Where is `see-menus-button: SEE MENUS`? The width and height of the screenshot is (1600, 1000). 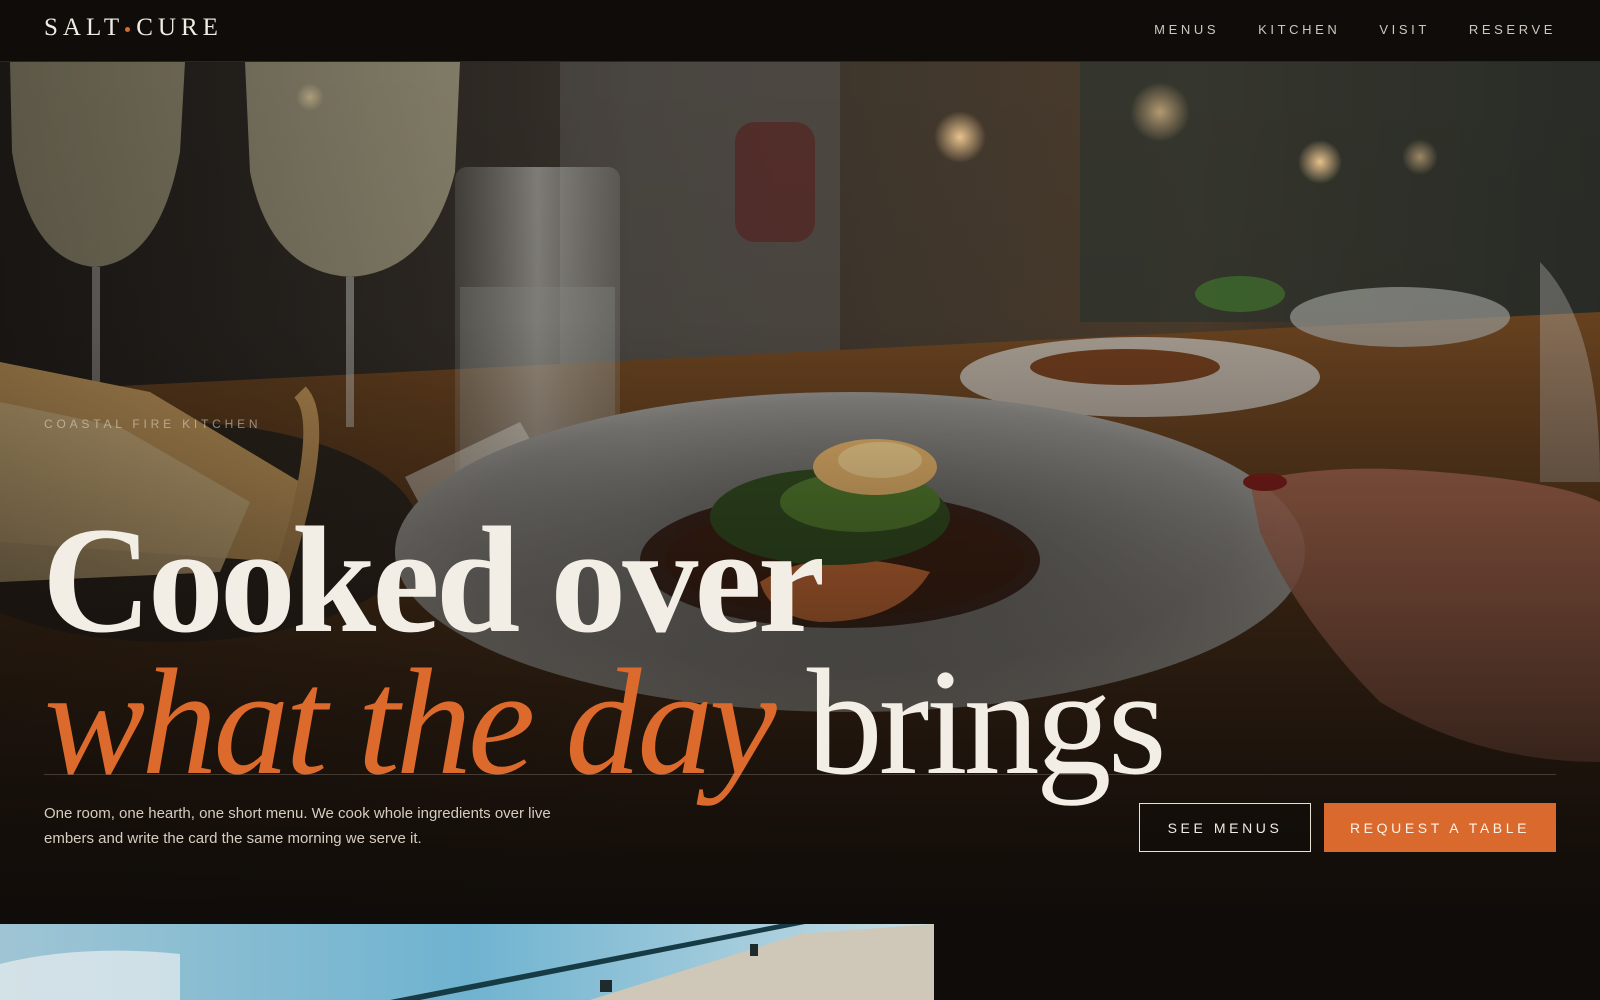 see-menus-button: SEE MENUS is located at coordinates (1225, 827).